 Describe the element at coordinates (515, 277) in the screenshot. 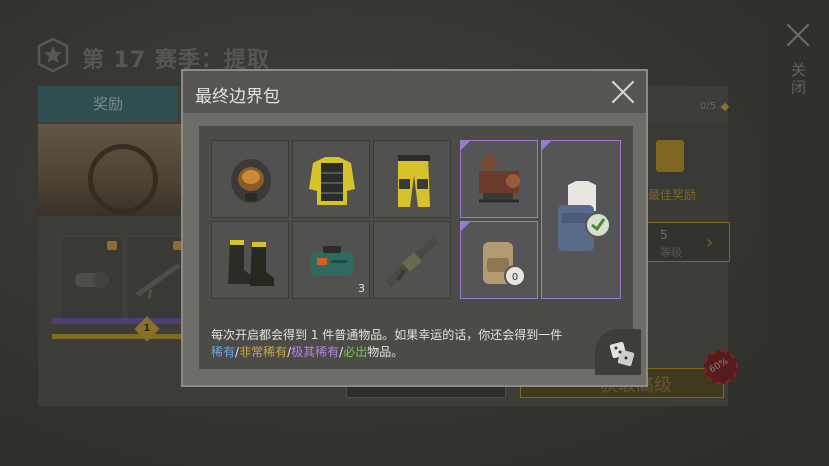

I see `svg-text: 0` at that location.